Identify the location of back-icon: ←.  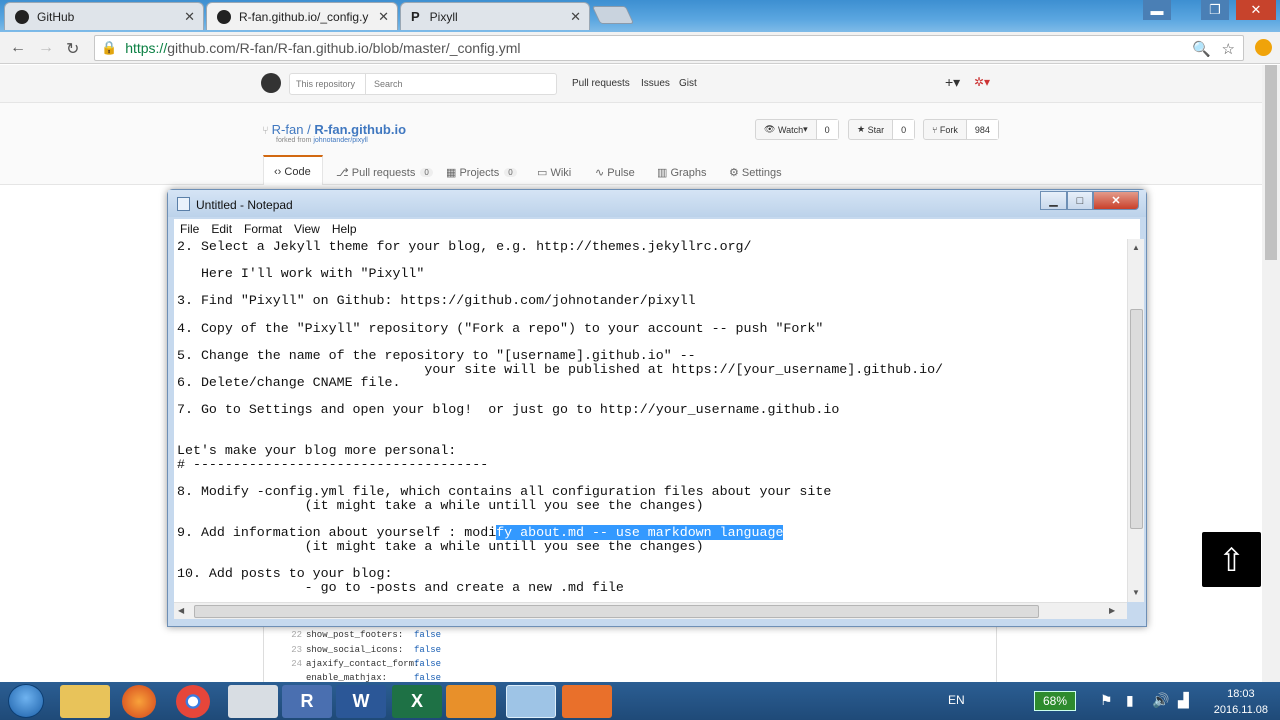
(18, 48).